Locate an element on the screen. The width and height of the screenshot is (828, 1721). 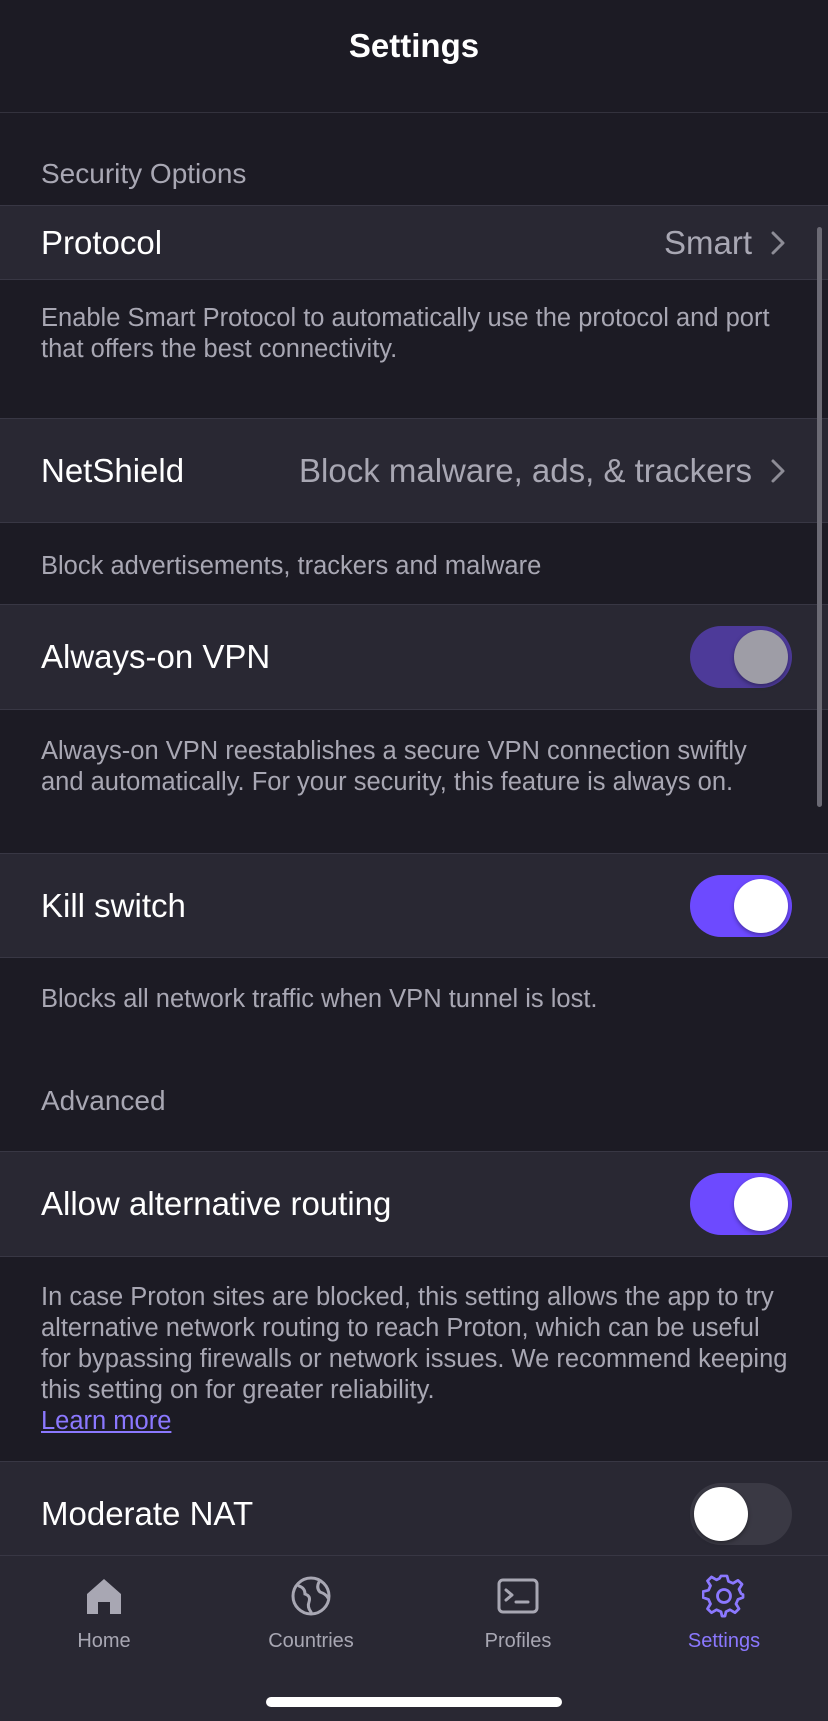
navigation-bar: Settings is located at coordinates (414, 56).